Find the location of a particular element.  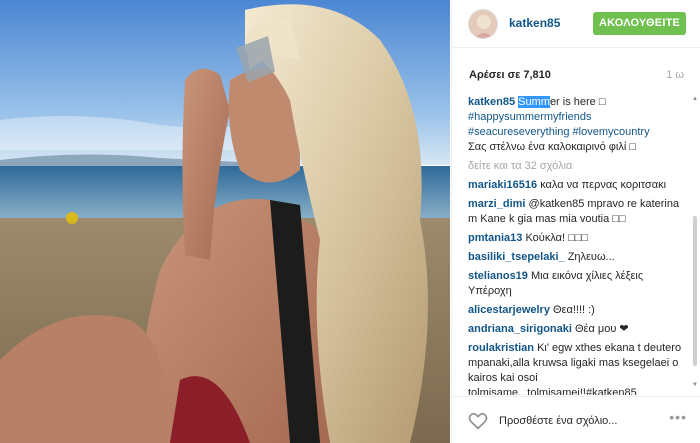

comment-username: alicestarjewelry is located at coordinates (509, 310).